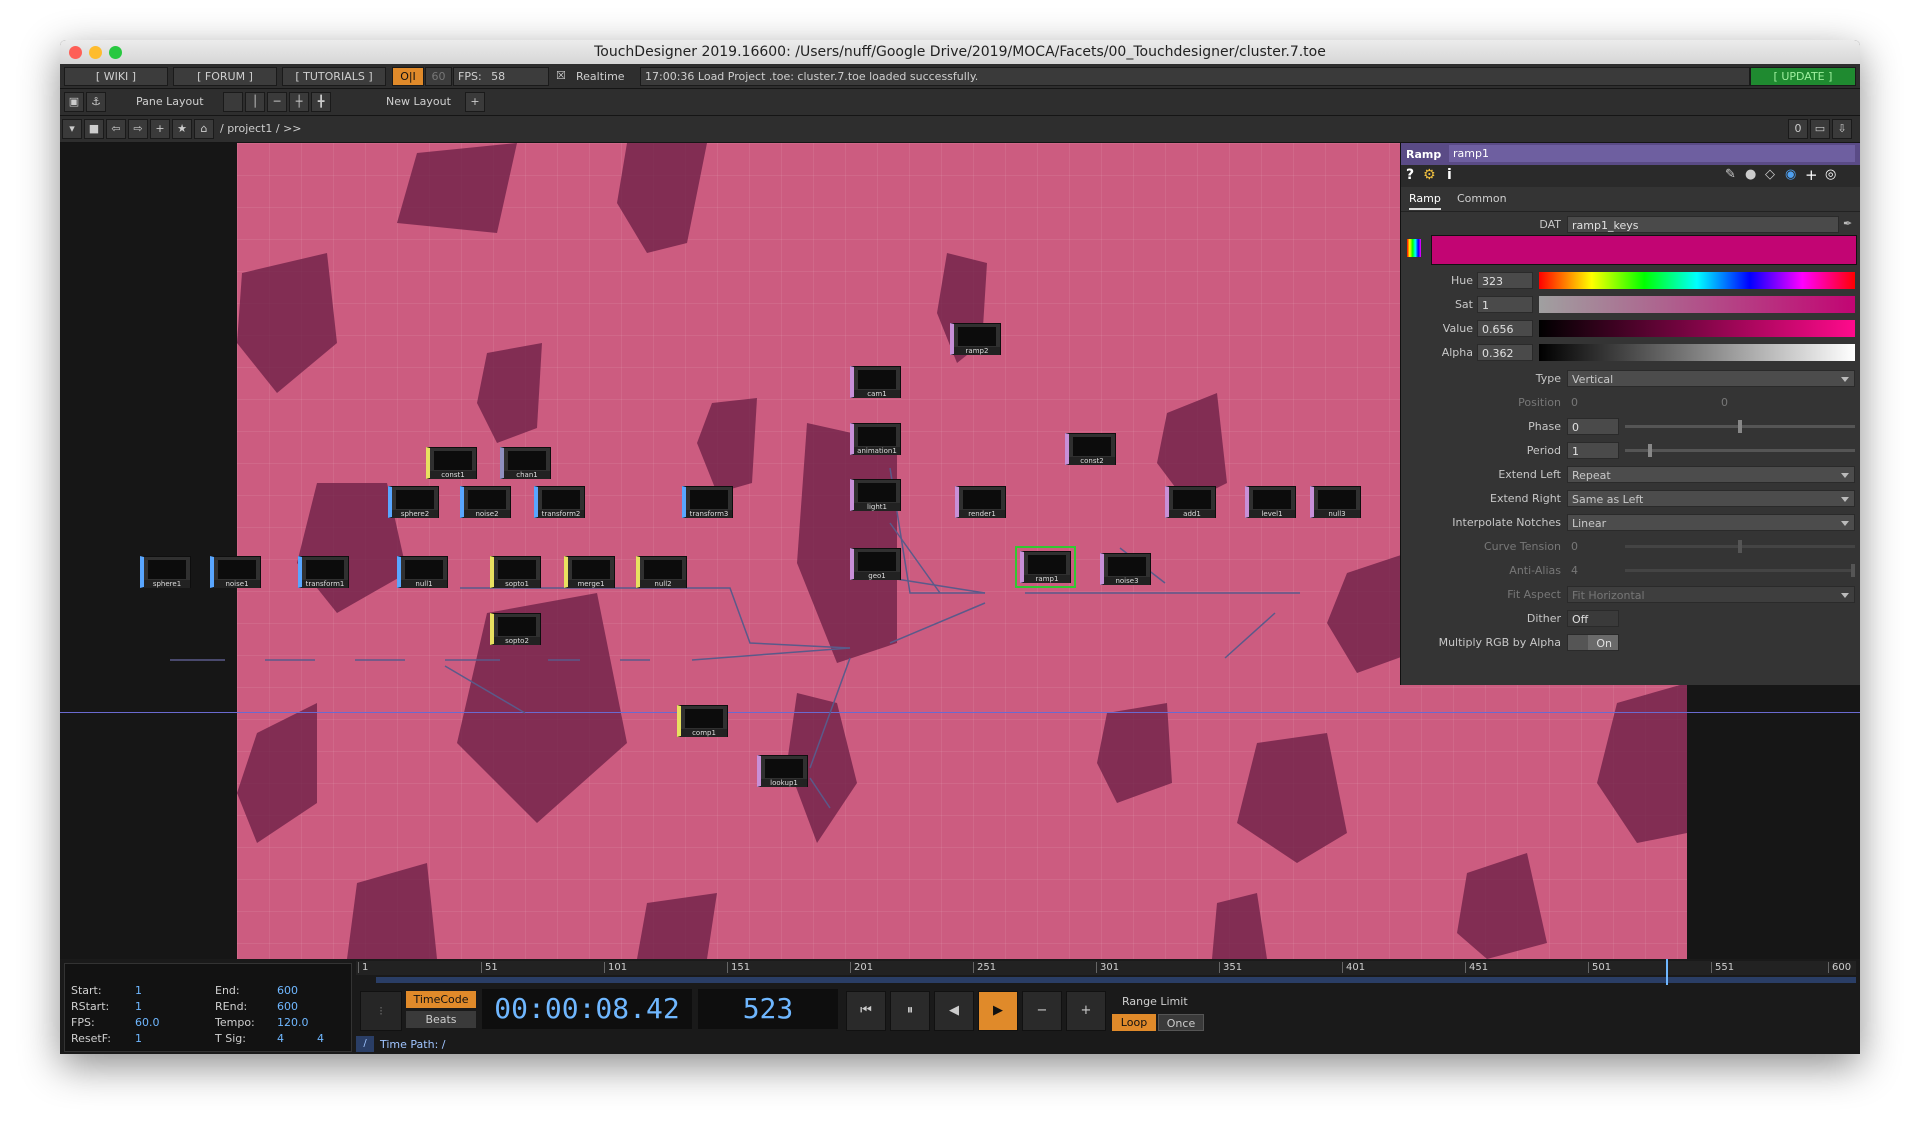 The image size is (1920, 1135). Describe the element at coordinates (515, 629) in the screenshot. I see `node-sopto2: sopto2` at that location.